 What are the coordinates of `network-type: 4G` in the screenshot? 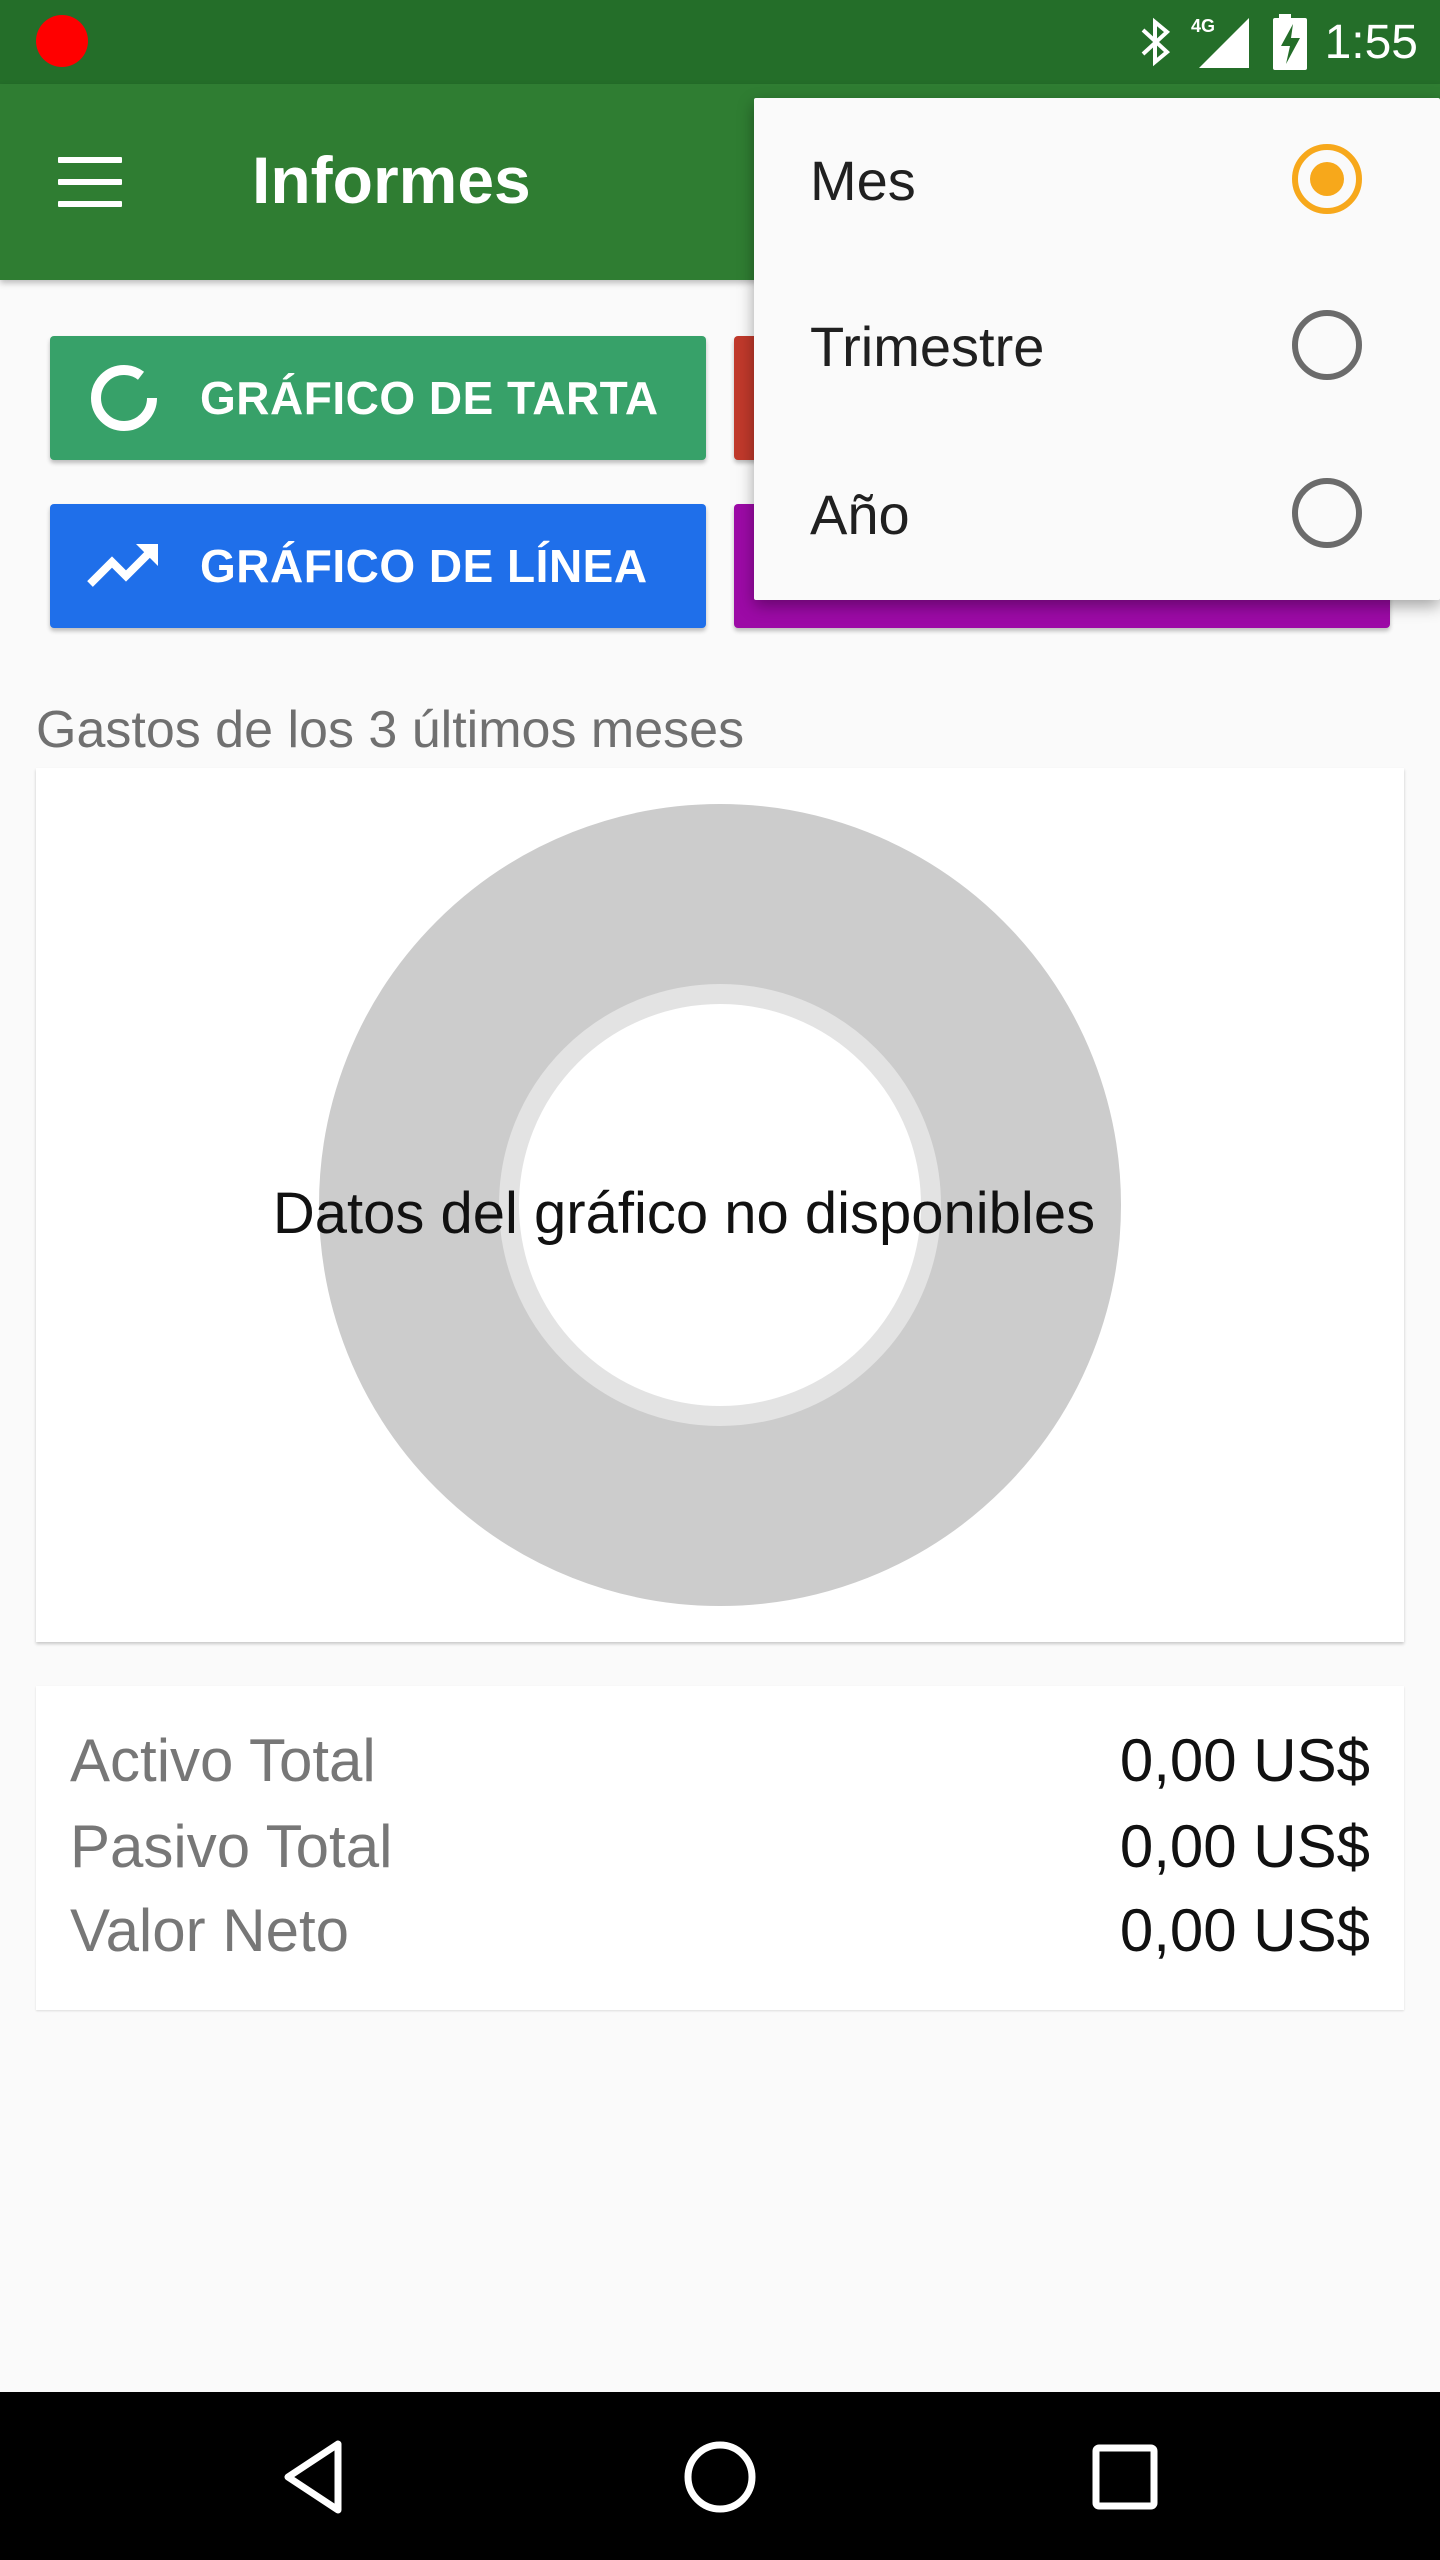 It's located at (1203, 26).